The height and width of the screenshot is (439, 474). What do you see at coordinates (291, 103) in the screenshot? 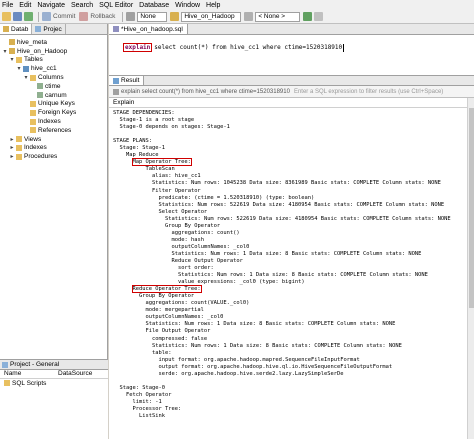
I see `column-header-explain: Explain` at bounding box center [291, 103].